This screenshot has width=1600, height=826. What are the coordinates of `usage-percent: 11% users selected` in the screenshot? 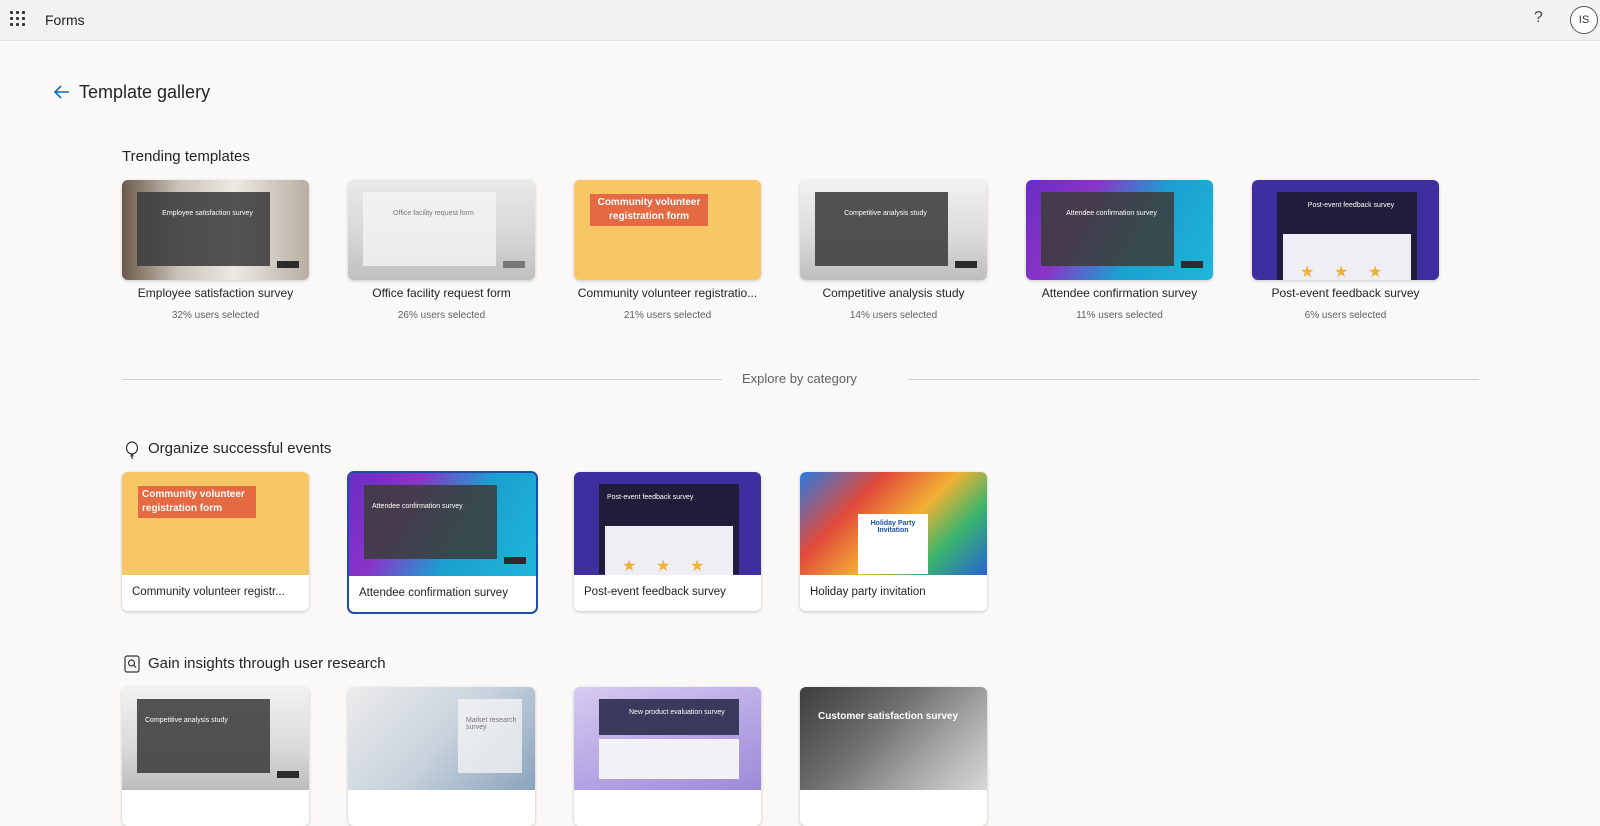 It's located at (1119, 315).